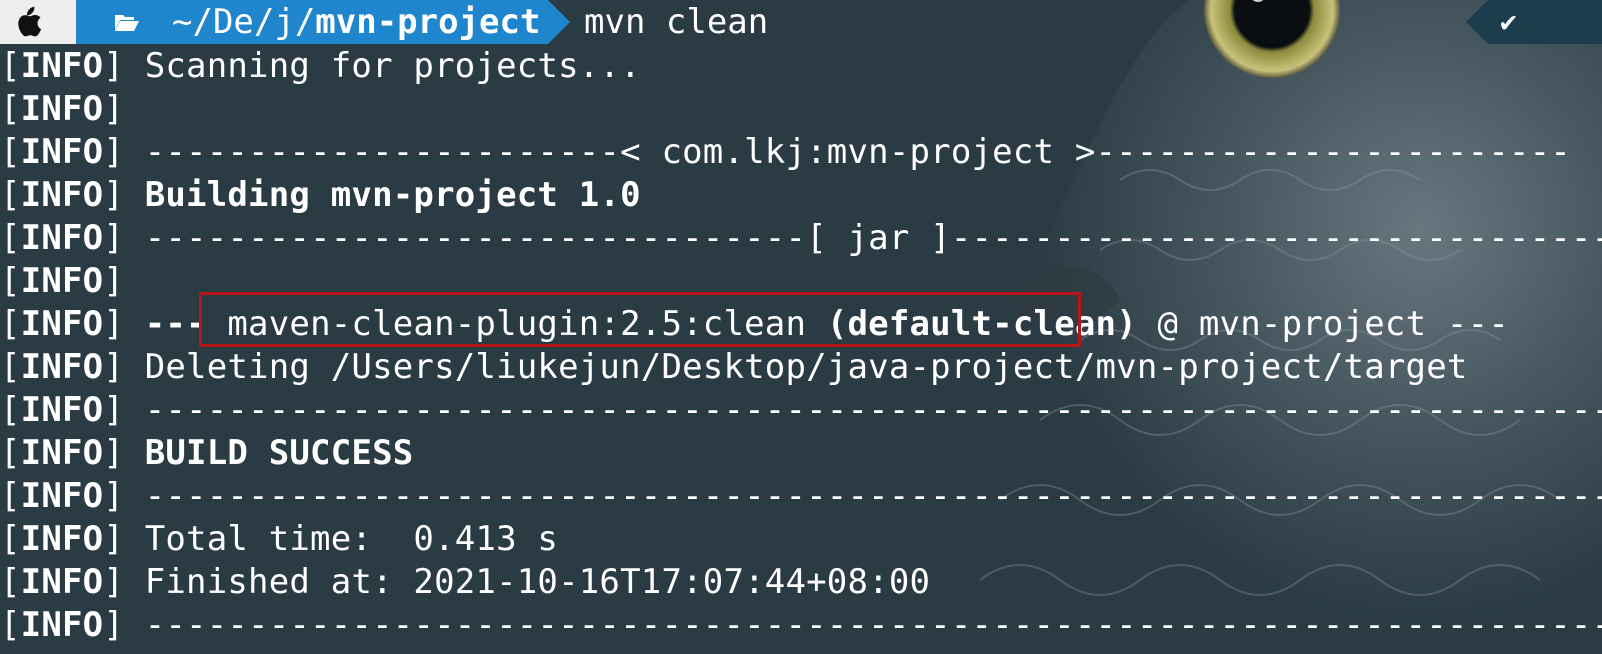 This screenshot has height=654, width=1602. I want to click on log-text: Building mvn-project 1.0, so click(392, 195).